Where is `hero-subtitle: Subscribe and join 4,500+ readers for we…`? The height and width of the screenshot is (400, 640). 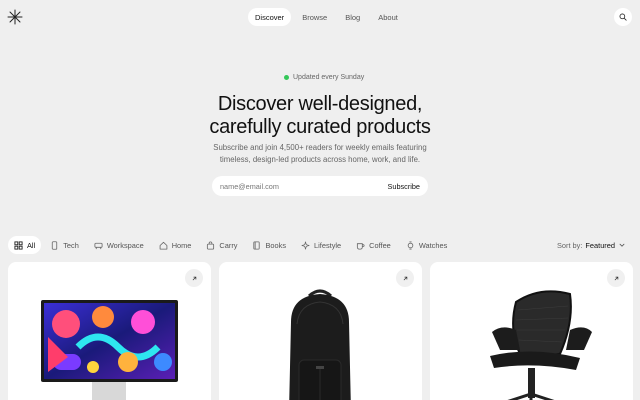
hero-subtitle: Subscribe and join 4,500+ readers for we… is located at coordinates (320, 154).